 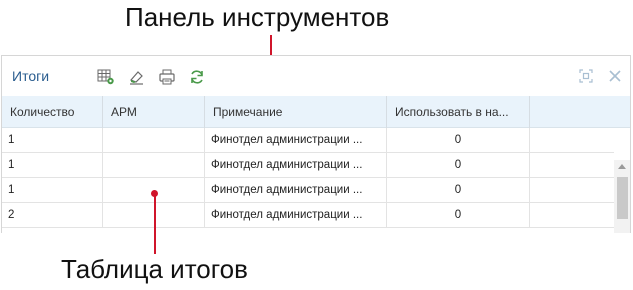 What do you see at coordinates (31, 76) in the screenshot?
I see `panel-title: Итоги` at bounding box center [31, 76].